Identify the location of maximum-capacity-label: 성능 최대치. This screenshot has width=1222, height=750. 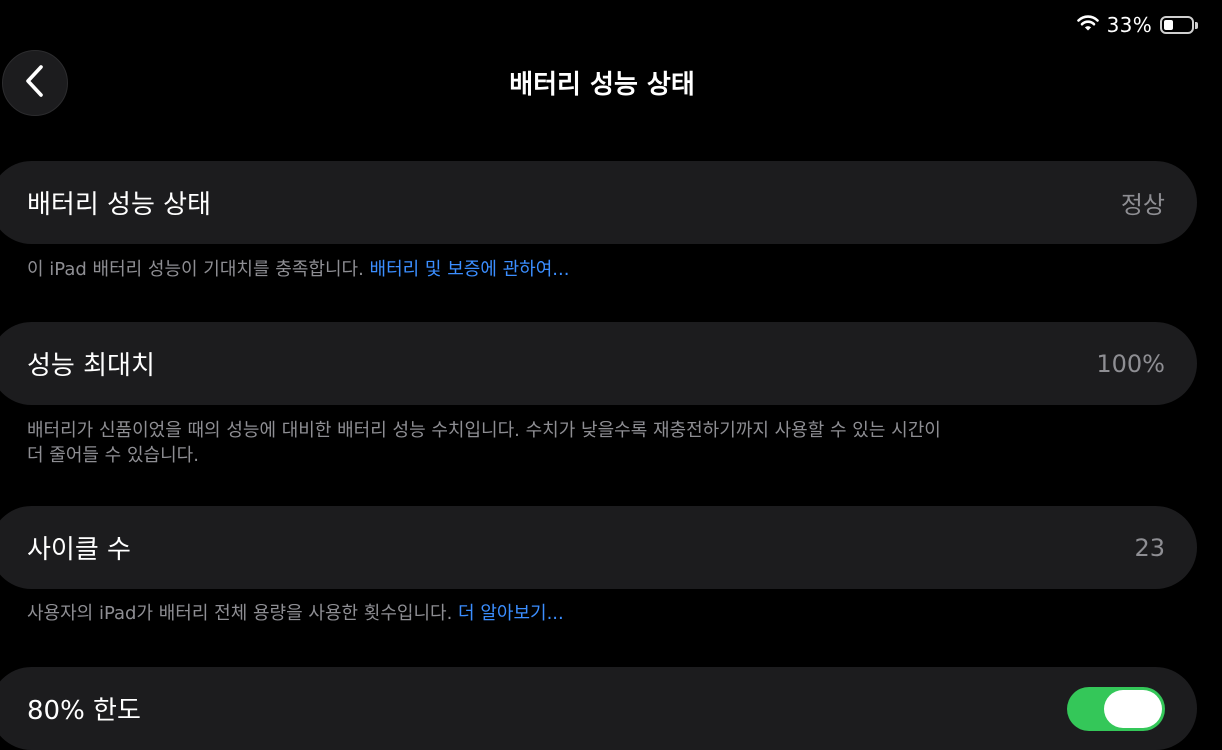
(91, 366).